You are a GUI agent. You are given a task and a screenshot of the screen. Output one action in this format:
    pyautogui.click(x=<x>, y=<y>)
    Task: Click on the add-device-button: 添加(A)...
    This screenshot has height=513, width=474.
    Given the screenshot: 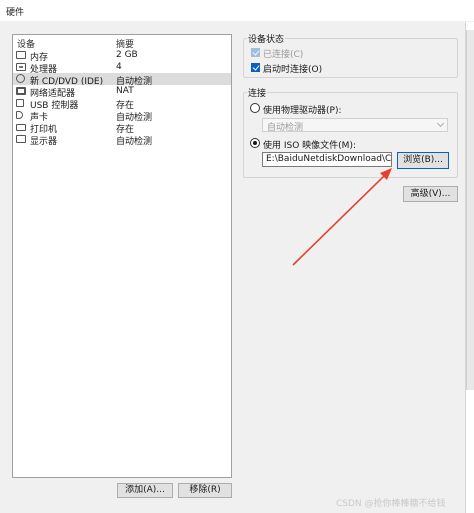 What is the action you would take?
    pyautogui.click(x=145, y=490)
    